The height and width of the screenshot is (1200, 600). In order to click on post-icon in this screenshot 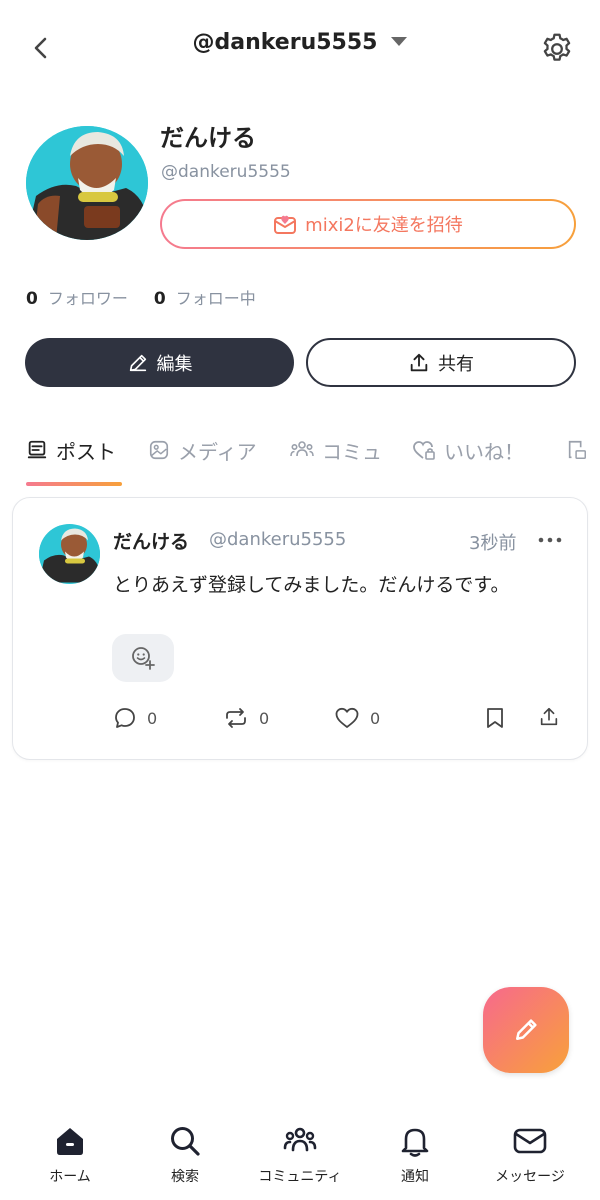, I will do `click(37, 449)`.